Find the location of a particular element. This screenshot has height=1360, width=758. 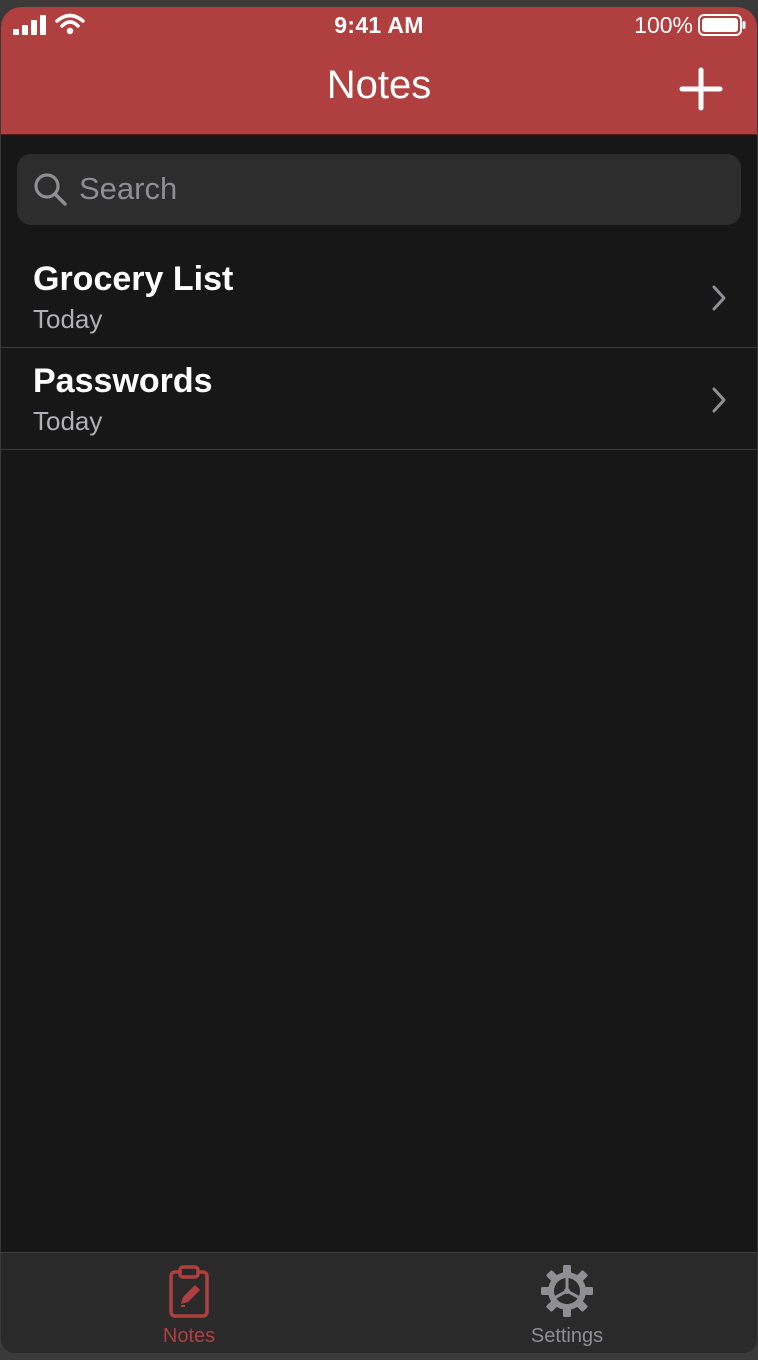

search-icon is located at coordinates (50, 189).